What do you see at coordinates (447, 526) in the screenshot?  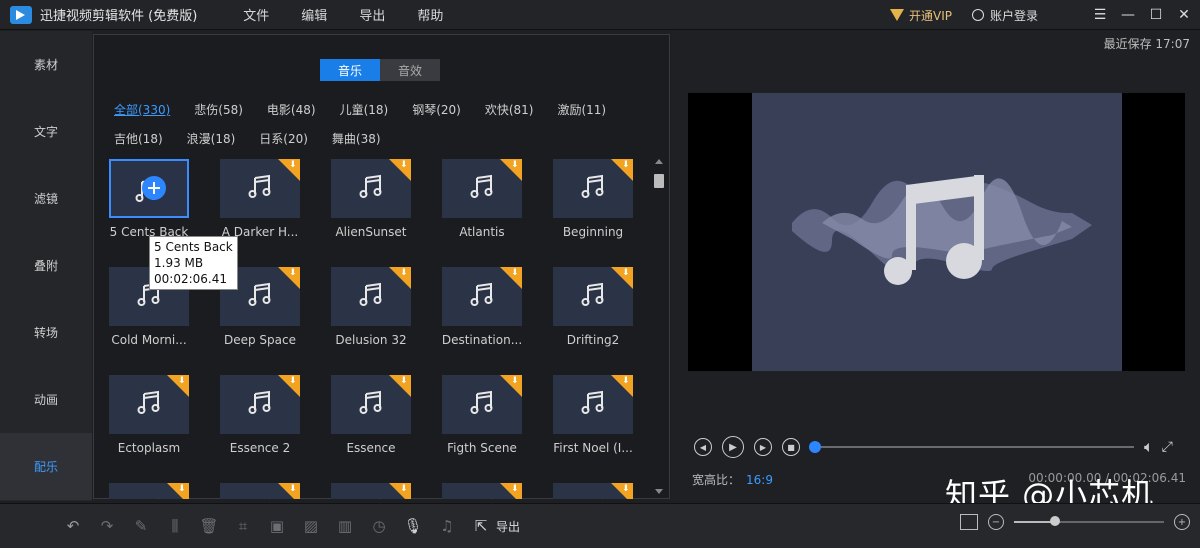 I see `voice-change-icon: ♫` at bounding box center [447, 526].